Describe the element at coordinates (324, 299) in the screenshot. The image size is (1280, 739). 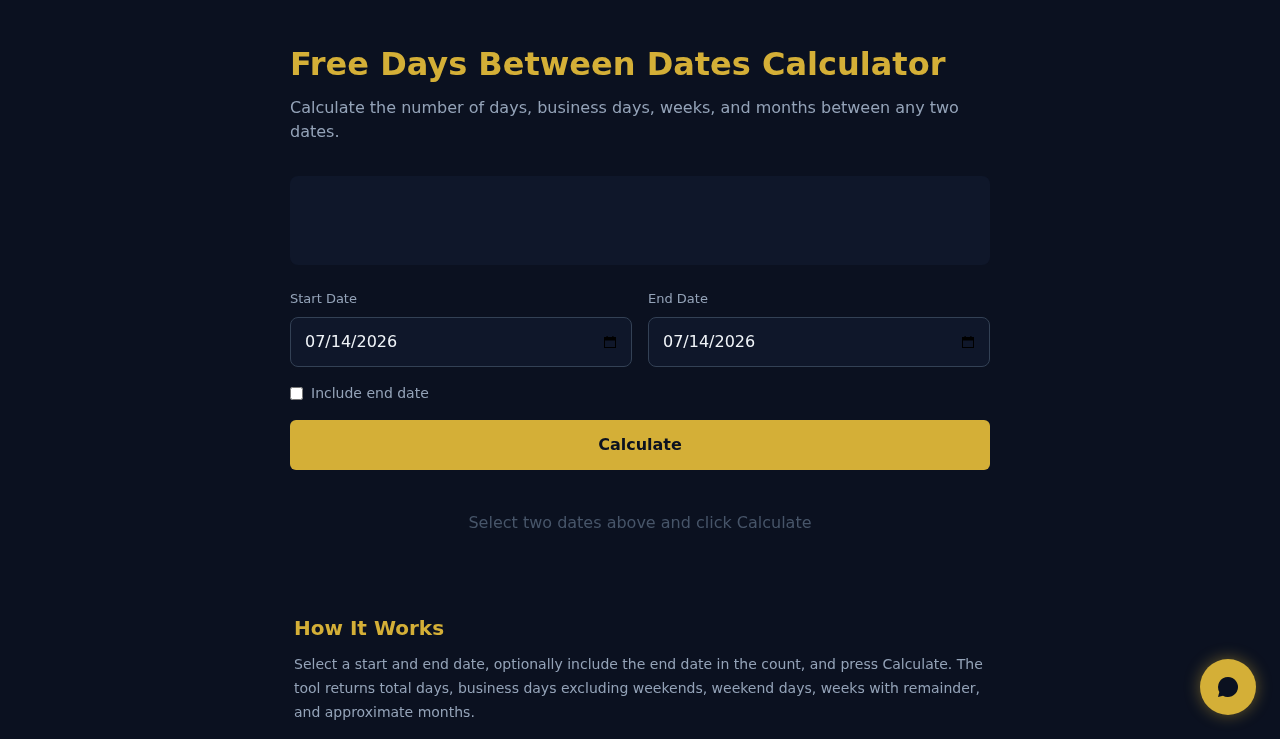
I see `field-label: Start Date` at that location.